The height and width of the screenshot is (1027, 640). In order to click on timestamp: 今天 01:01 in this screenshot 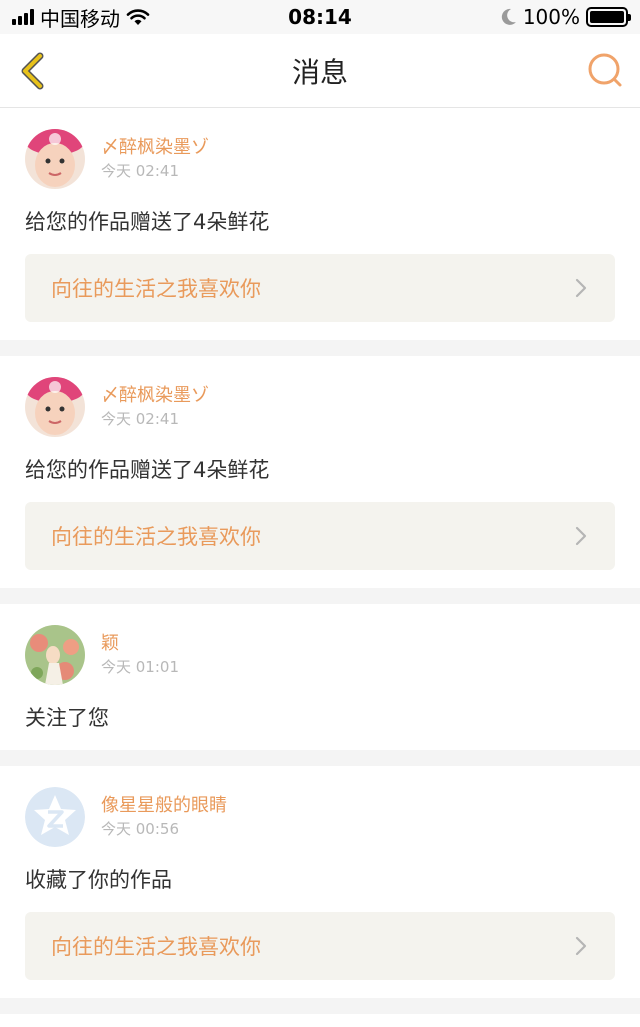, I will do `click(140, 667)`.